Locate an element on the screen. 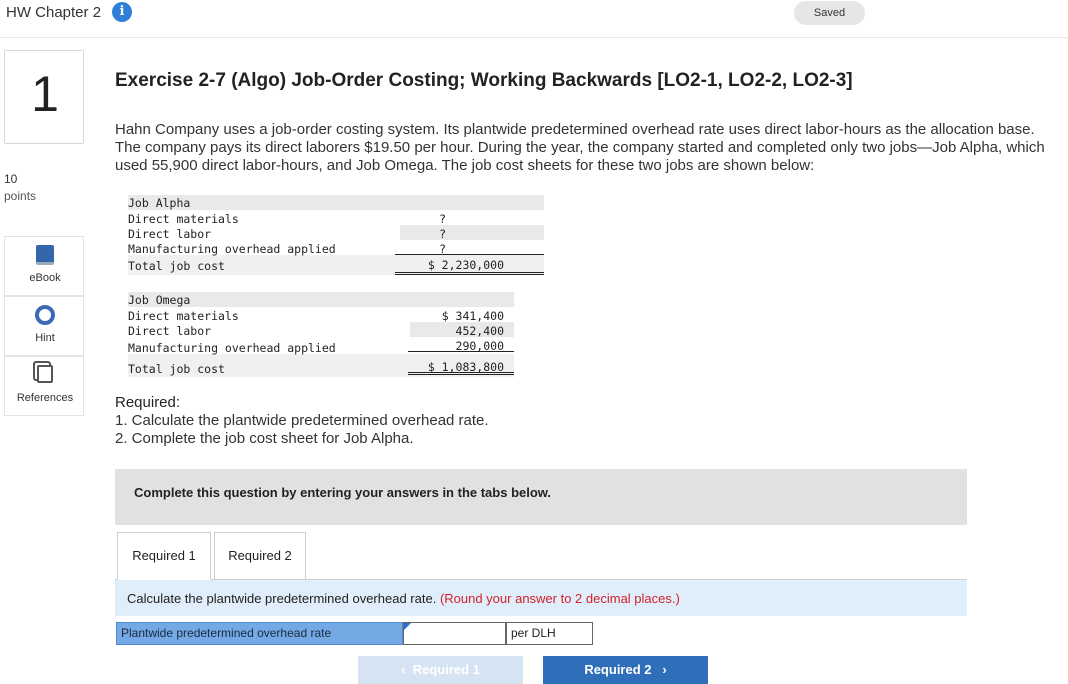 The width and height of the screenshot is (1068, 684). prev-tab-label: Required 1 is located at coordinates (446, 669).